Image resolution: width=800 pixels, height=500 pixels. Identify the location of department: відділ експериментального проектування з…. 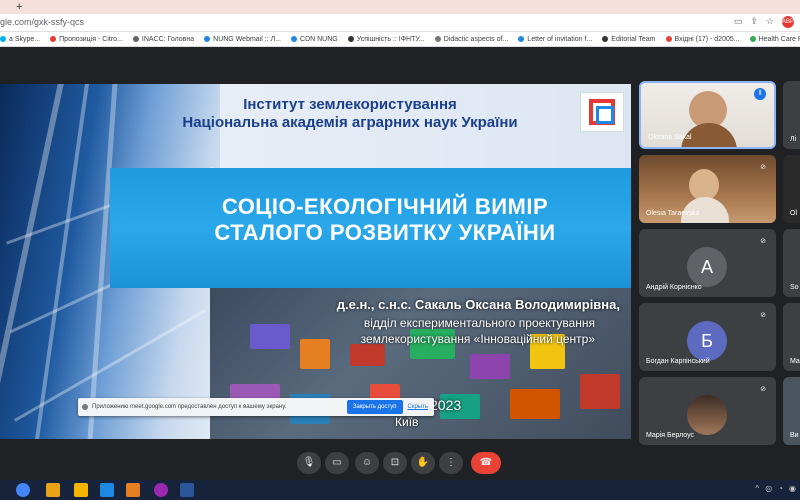
(407, 331).